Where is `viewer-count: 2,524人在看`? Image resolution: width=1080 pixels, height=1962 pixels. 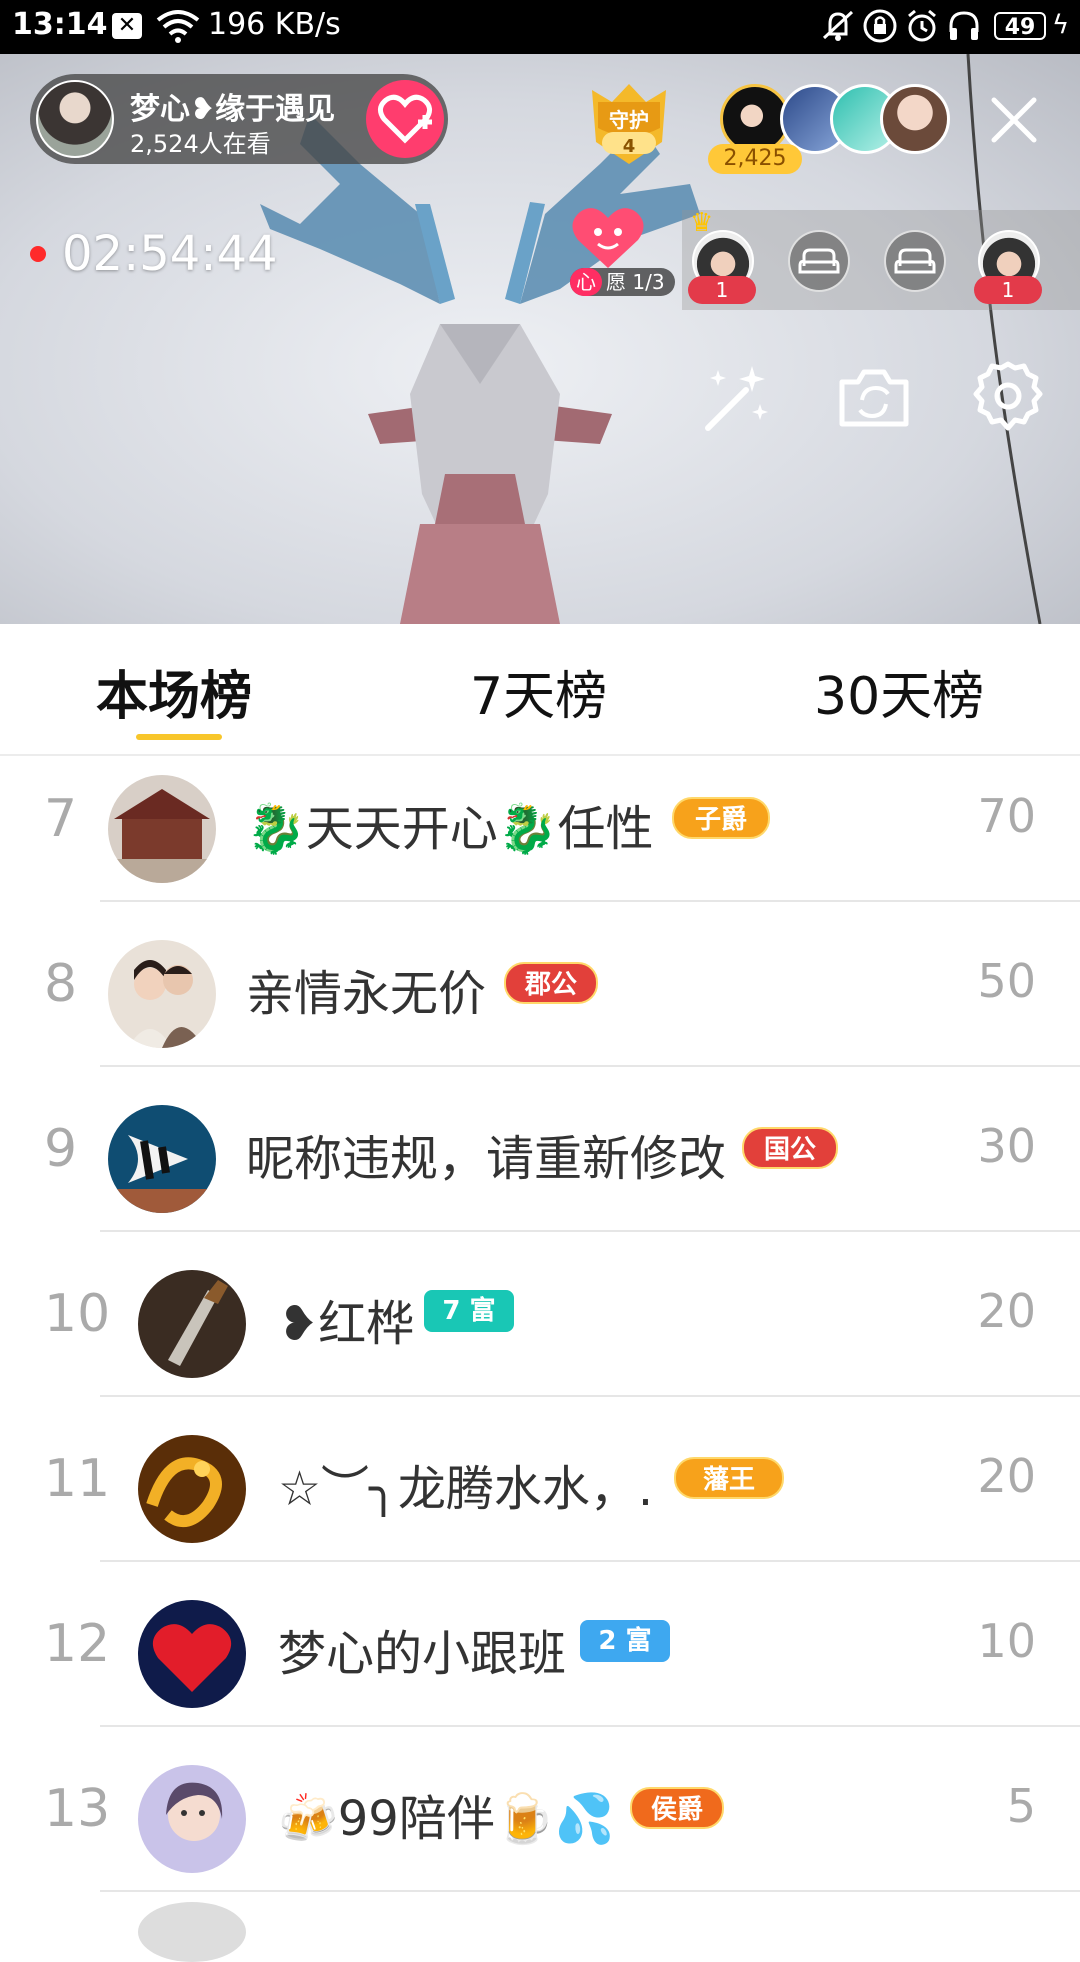 viewer-count: 2,524人在看 is located at coordinates (200, 144).